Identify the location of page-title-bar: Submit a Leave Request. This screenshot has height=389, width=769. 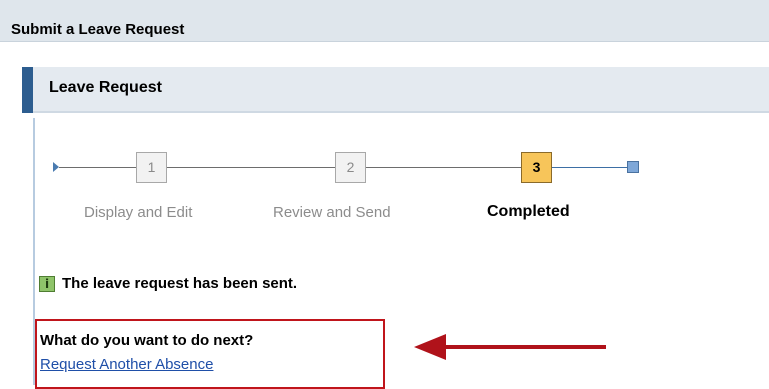
(384, 21).